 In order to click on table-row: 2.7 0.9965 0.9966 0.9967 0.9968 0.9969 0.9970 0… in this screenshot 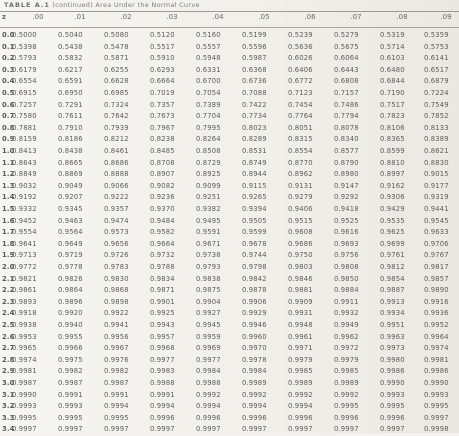, I will do `click(229, 349)`.